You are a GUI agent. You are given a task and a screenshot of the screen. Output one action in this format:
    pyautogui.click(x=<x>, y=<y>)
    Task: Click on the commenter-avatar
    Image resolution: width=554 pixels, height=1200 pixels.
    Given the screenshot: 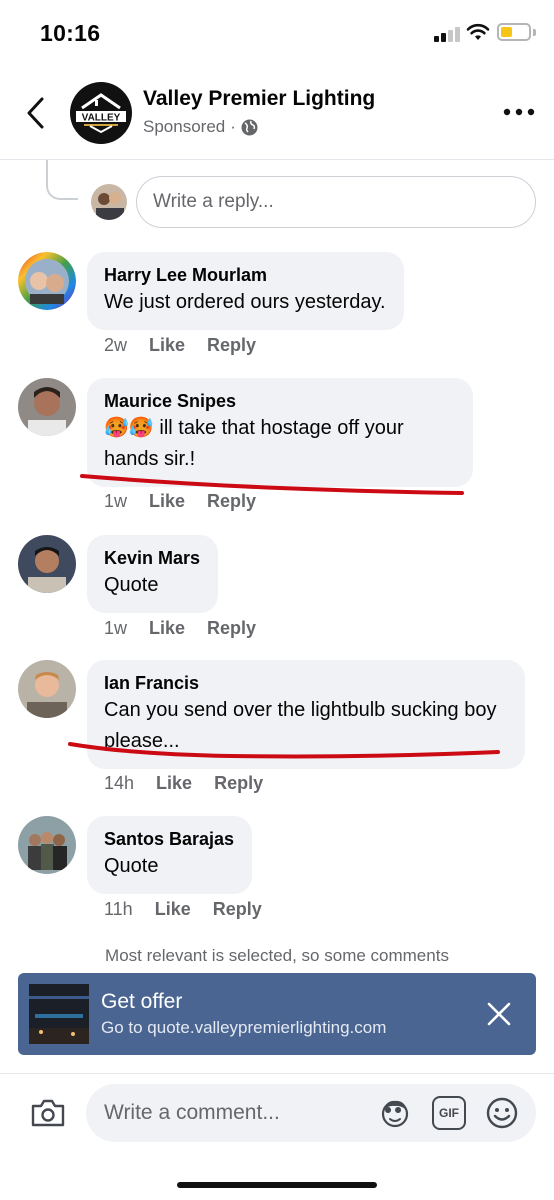 What is the action you would take?
    pyautogui.click(x=47, y=845)
    